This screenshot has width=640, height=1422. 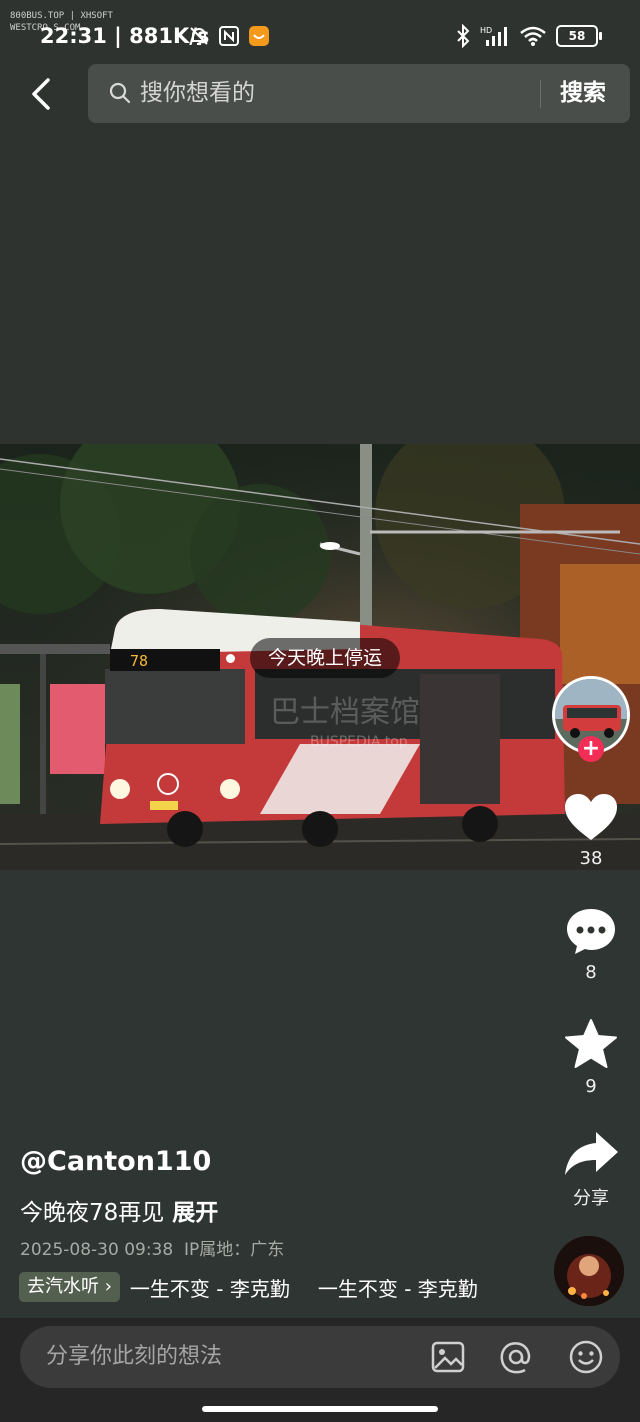 I want to click on comment-button: 8, so click(x=591, y=944).